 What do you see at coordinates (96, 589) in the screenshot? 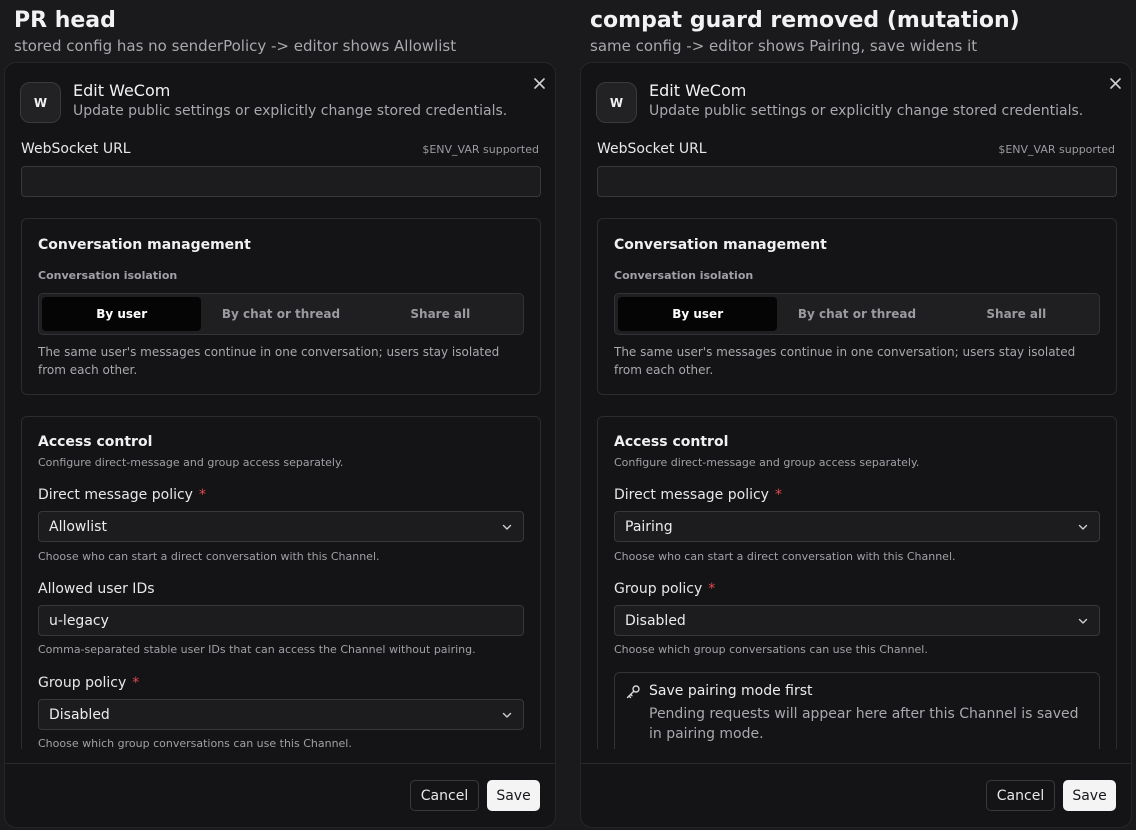
I see `allowed-user-ids-label: Allowed user IDs` at bounding box center [96, 589].